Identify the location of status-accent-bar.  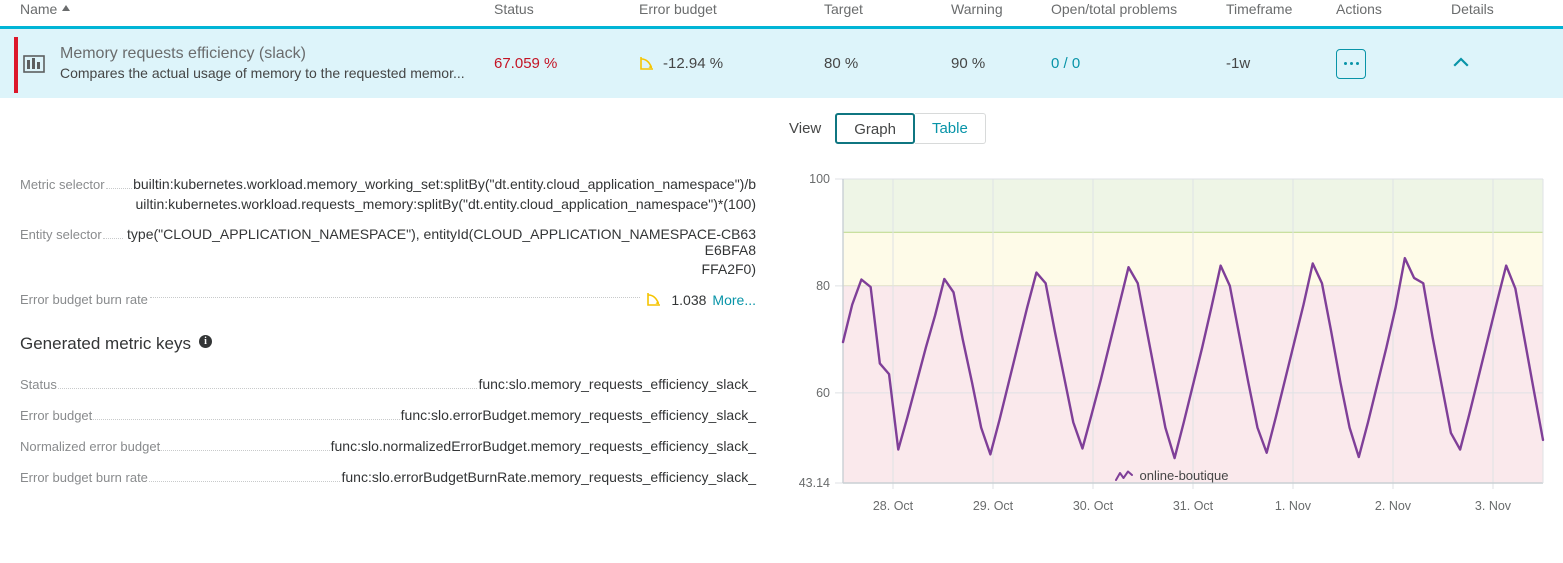
(16, 65).